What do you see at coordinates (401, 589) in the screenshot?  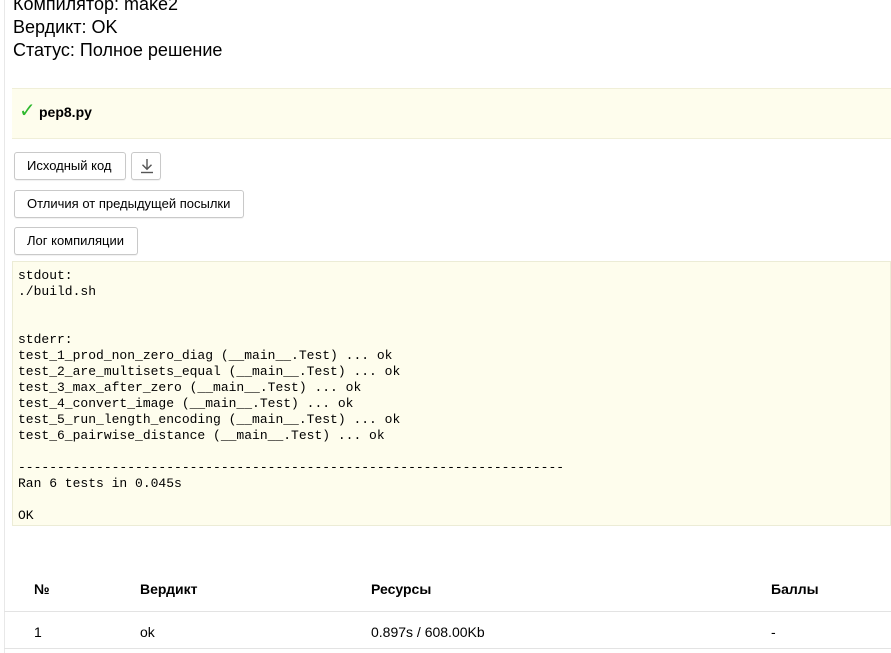 I see `header-resources: Ресурсы` at bounding box center [401, 589].